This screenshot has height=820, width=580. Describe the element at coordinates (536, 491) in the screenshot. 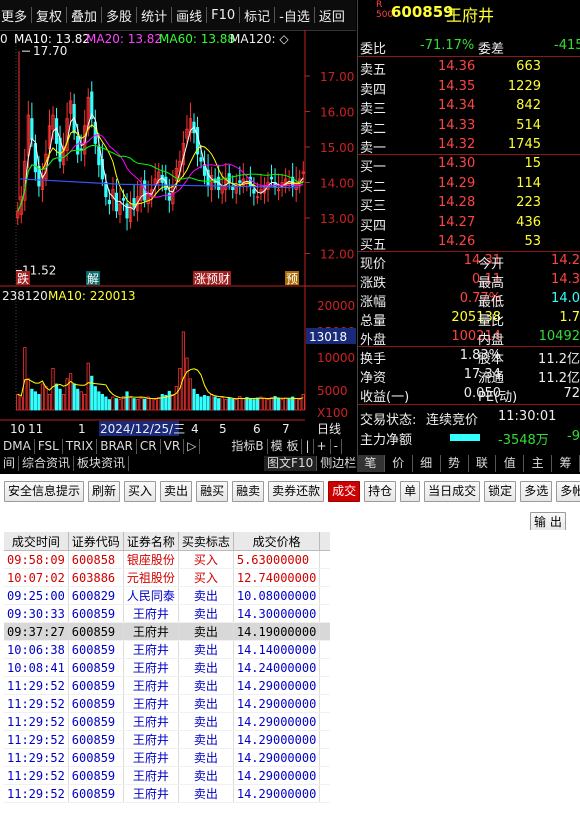

I see `trade-button-12: 多选` at that location.